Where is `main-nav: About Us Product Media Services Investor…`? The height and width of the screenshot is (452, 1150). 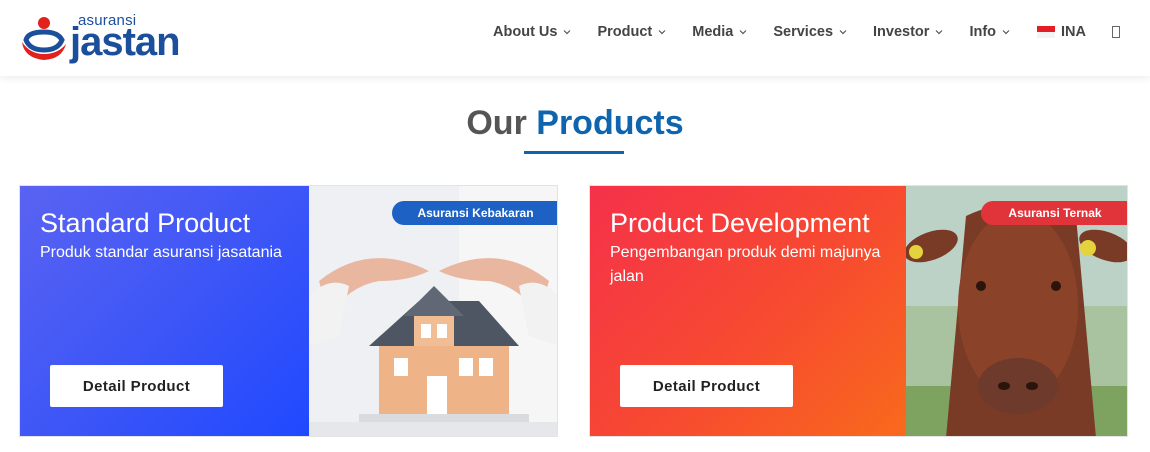
main-nav: About Us Product Media Services Investor… is located at coordinates (794, 32).